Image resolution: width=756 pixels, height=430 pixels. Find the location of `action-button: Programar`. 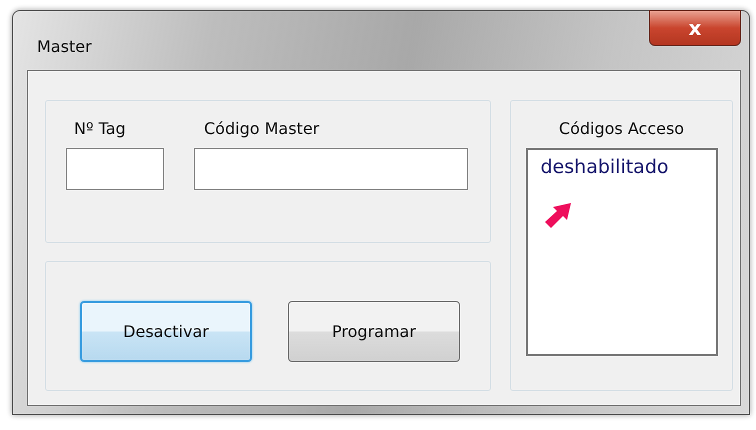

action-button: Programar is located at coordinates (374, 331).